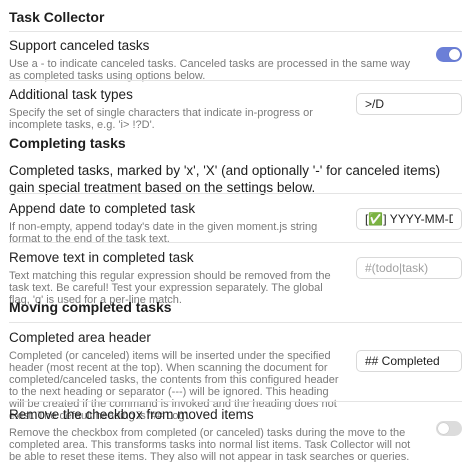 This screenshot has width=474, height=462. I want to click on section-heading-moving: Moving completed tasks, so click(90, 307).